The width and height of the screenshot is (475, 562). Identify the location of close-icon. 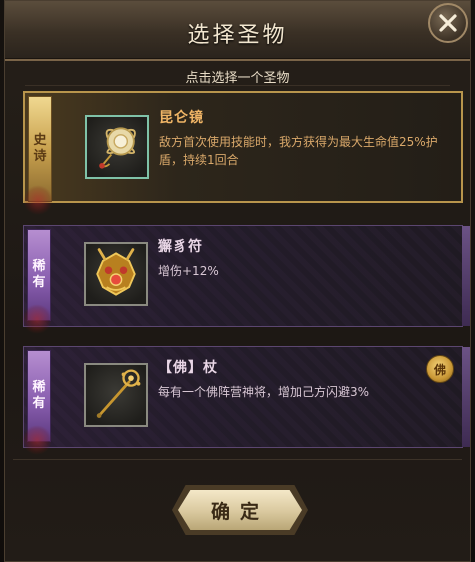
(448, 23).